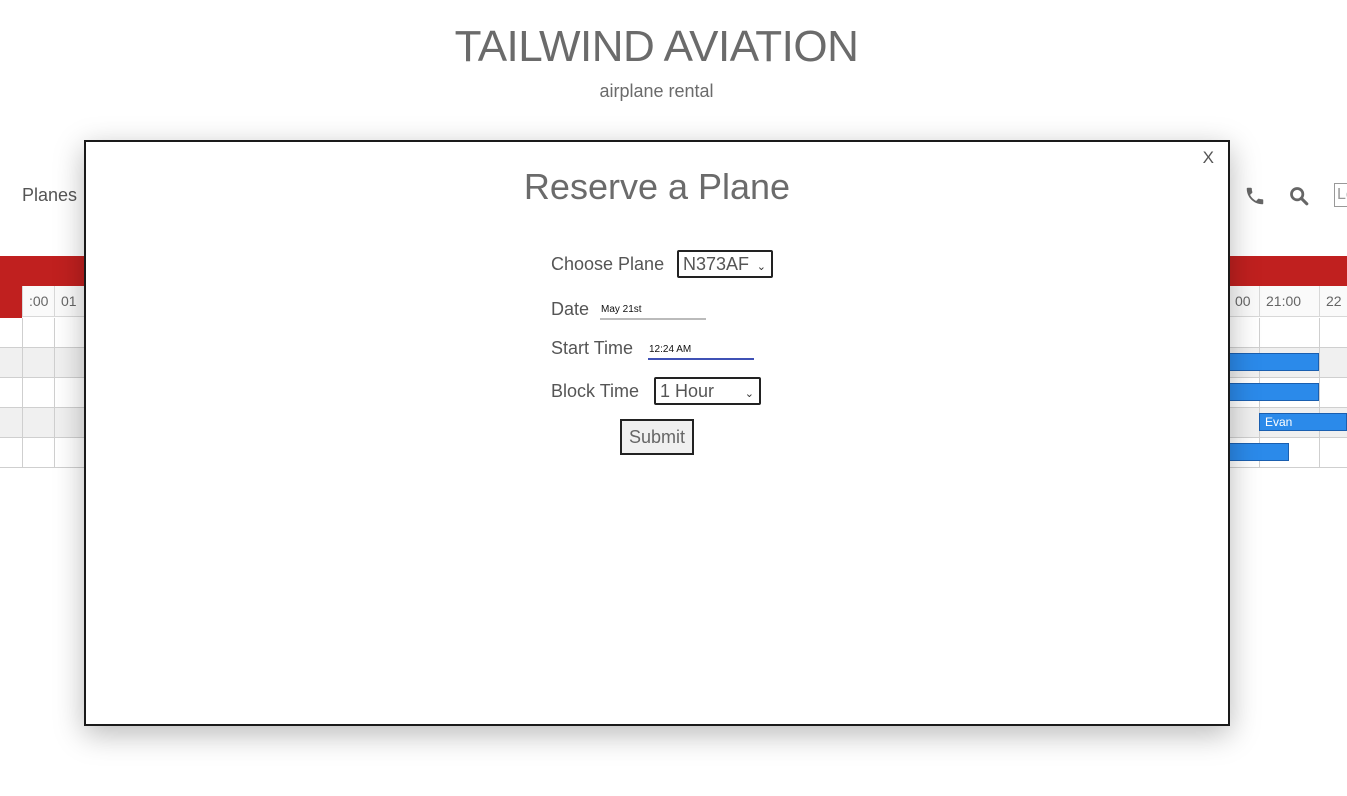 The height and width of the screenshot is (796, 1347). Describe the element at coordinates (53, 271) in the screenshot. I see `schedule-header-bar-left` at that location.